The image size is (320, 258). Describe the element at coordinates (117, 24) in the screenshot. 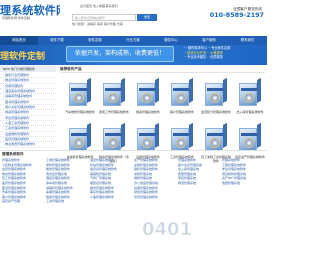

I see `search-hot-tags: 热门搜索：进销存 库存 客户管理 仓库` at that location.